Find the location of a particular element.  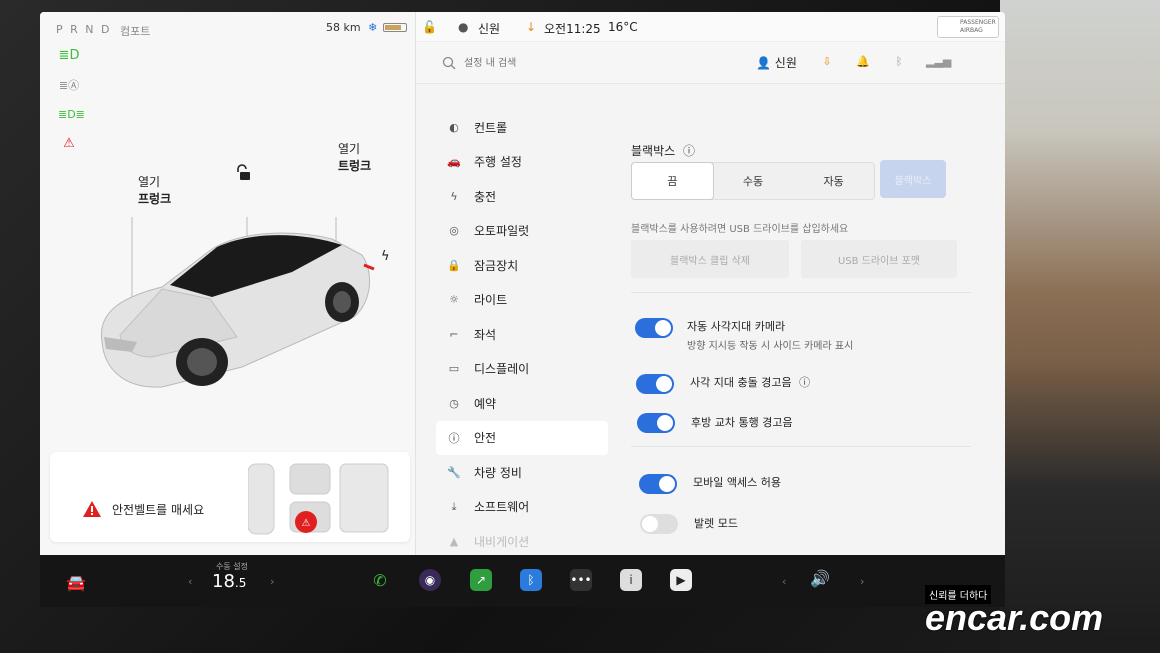

more-apps-icon: ••• is located at coordinates (581, 580).